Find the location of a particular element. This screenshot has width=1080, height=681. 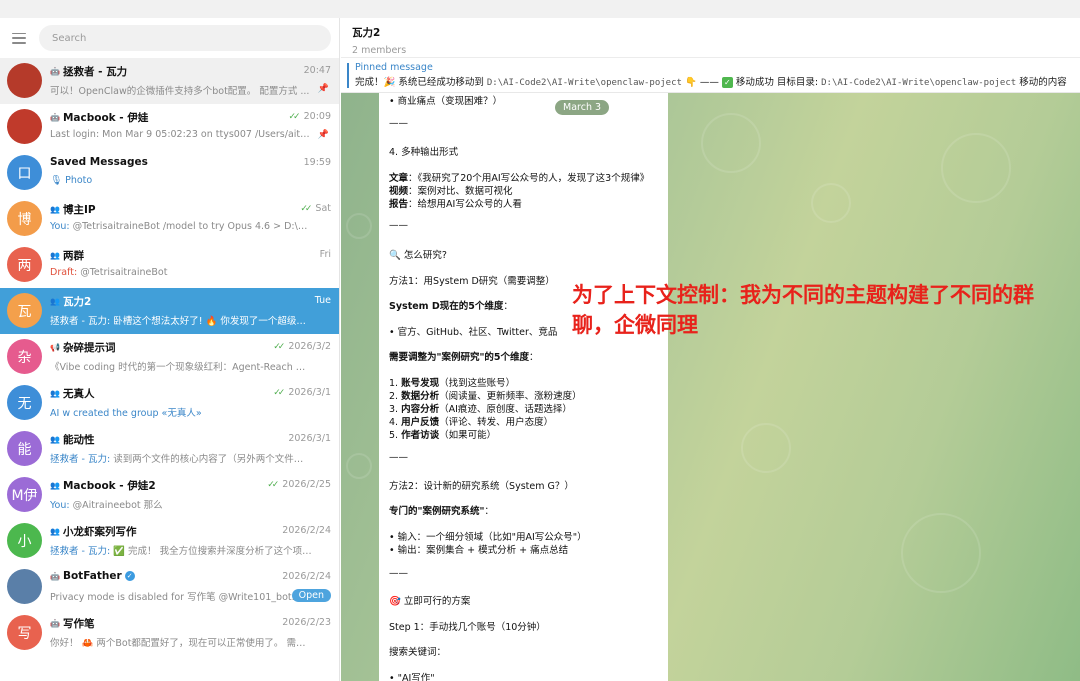

draft-label: Draft: is located at coordinates (64, 272).